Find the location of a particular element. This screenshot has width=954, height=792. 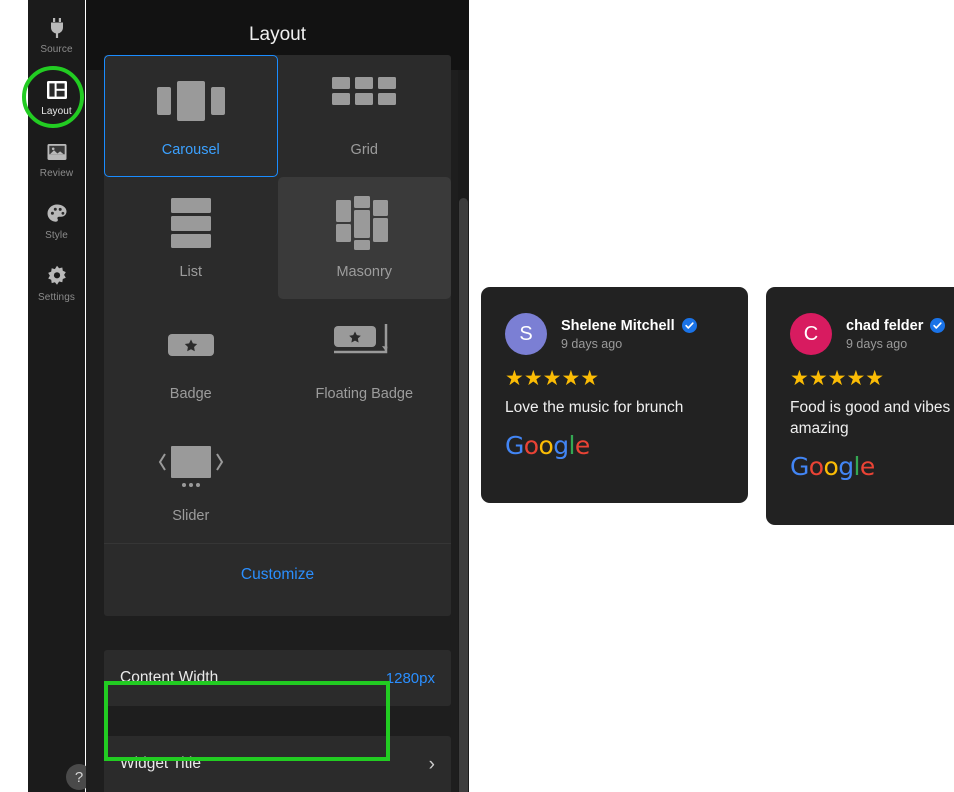

layout-option-badge: Badge is located at coordinates (191, 360).